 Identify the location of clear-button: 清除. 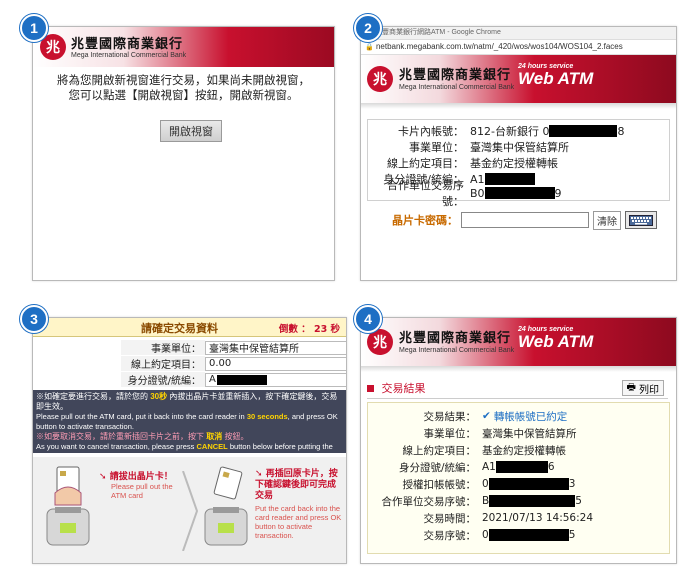
(607, 220).